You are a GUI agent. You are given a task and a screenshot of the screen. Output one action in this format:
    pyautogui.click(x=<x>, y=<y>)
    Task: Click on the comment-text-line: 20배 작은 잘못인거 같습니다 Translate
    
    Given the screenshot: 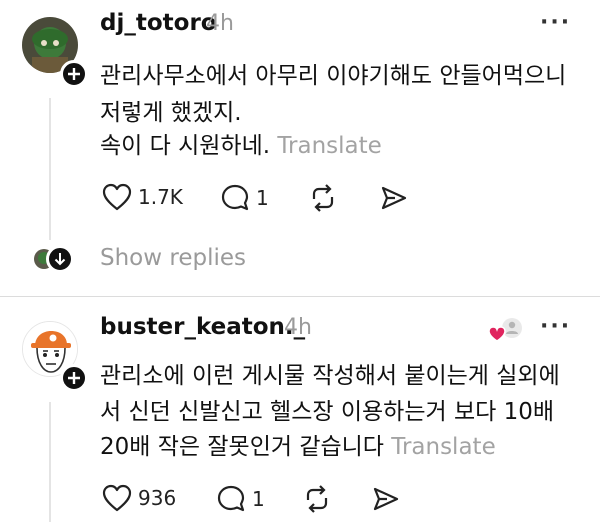 What is the action you would take?
    pyautogui.click(x=298, y=444)
    